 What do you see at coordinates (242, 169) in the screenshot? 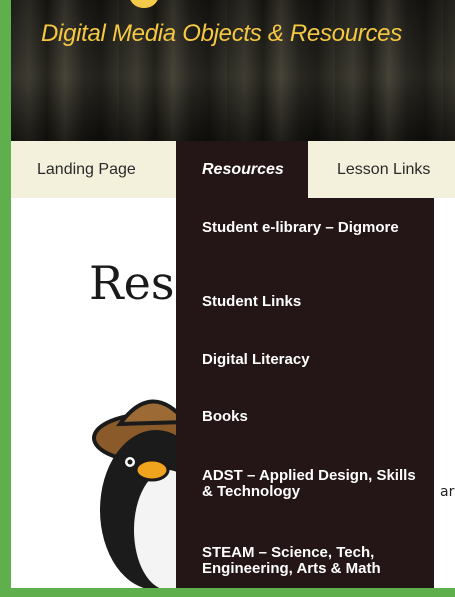
I see `nav-item-resources: Resources` at bounding box center [242, 169].